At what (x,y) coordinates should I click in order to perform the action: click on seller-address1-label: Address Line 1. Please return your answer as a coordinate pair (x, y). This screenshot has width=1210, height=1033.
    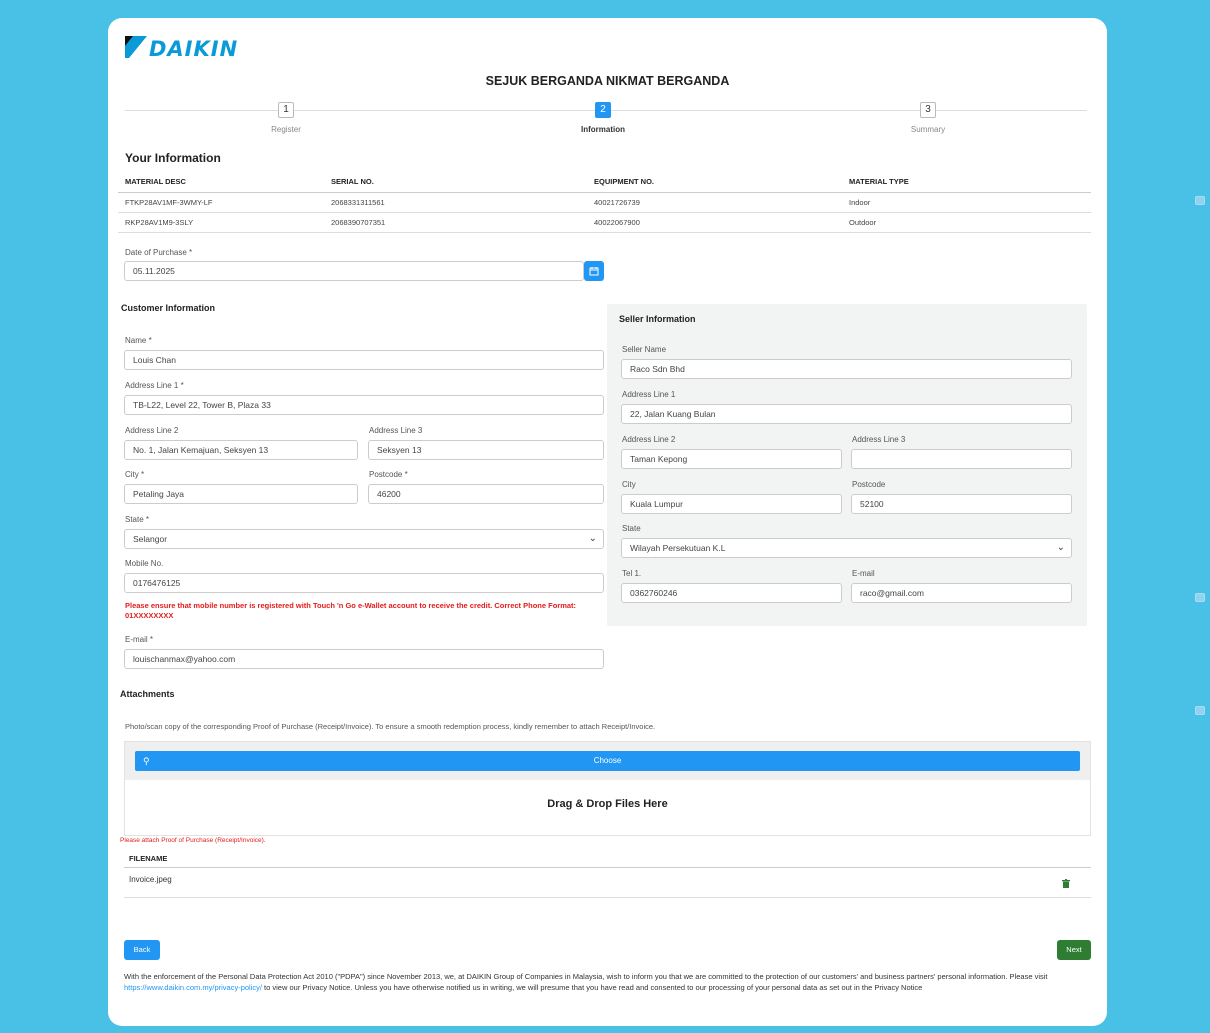
    Looking at the image, I should click on (649, 394).